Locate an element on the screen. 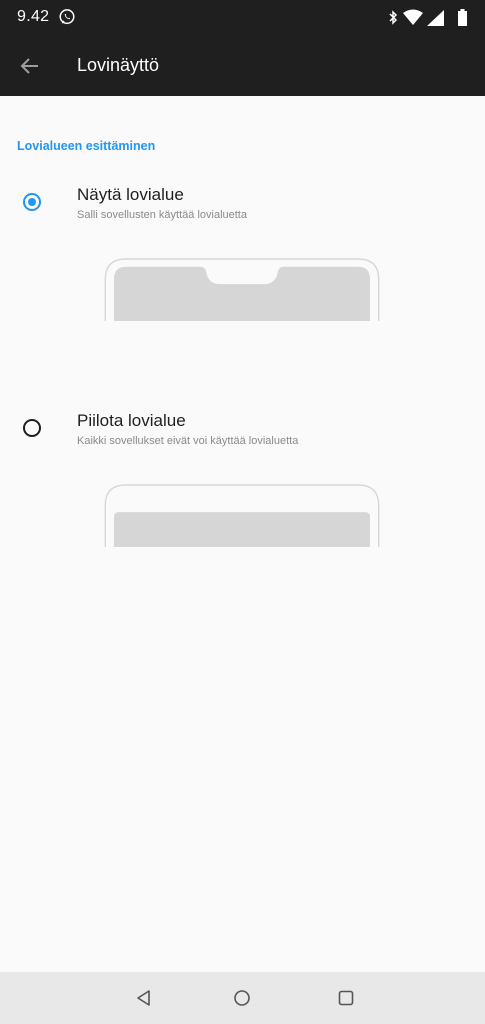 The image size is (485, 1024). nav-home-button is located at coordinates (242, 998).